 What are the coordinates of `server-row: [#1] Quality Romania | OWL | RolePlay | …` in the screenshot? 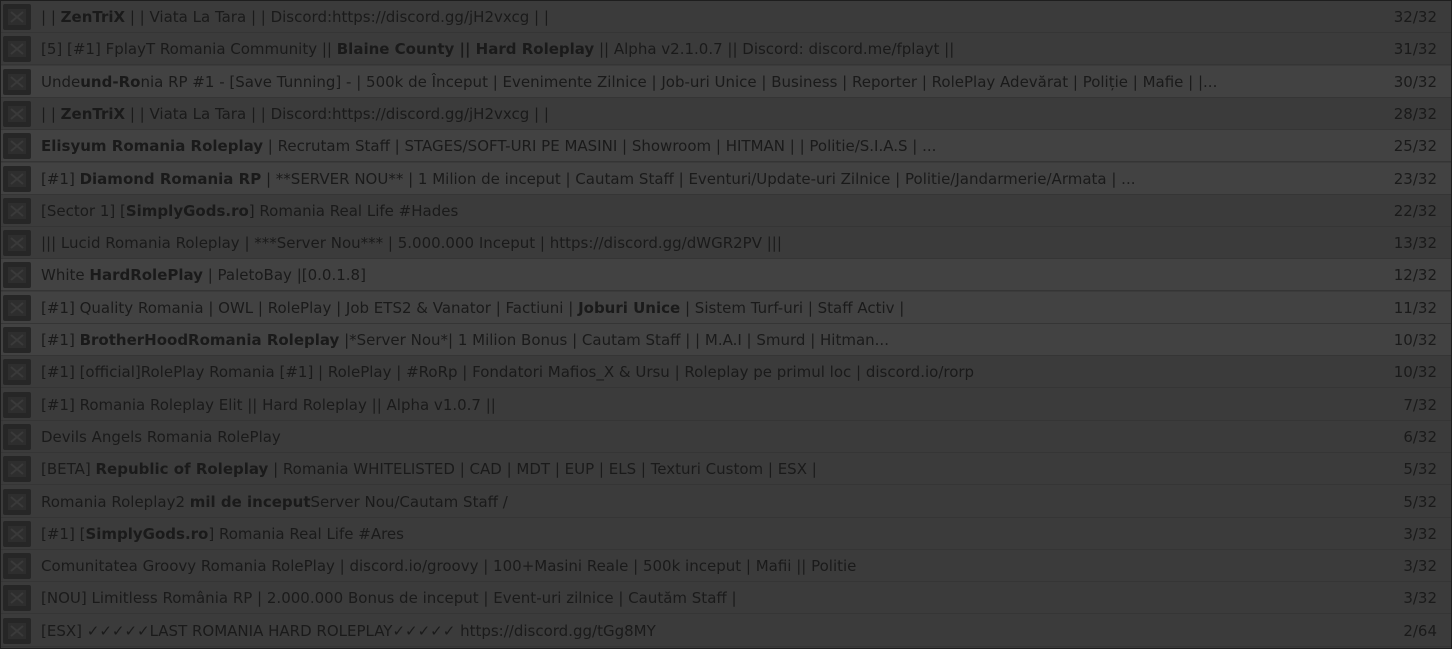 It's located at (726, 307).